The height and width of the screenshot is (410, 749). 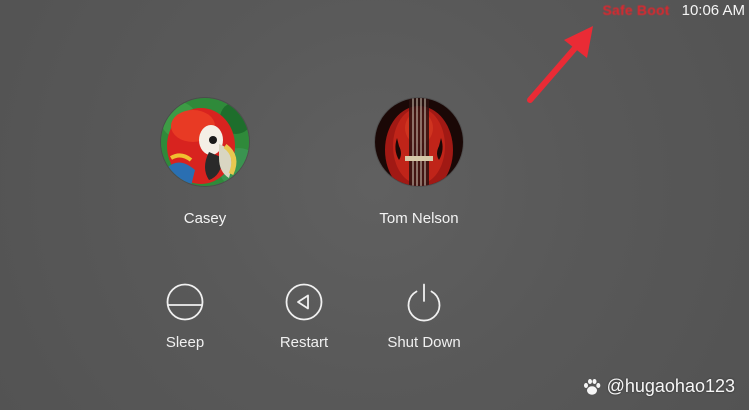 What do you see at coordinates (419, 142) in the screenshot?
I see `violin-icon` at bounding box center [419, 142].